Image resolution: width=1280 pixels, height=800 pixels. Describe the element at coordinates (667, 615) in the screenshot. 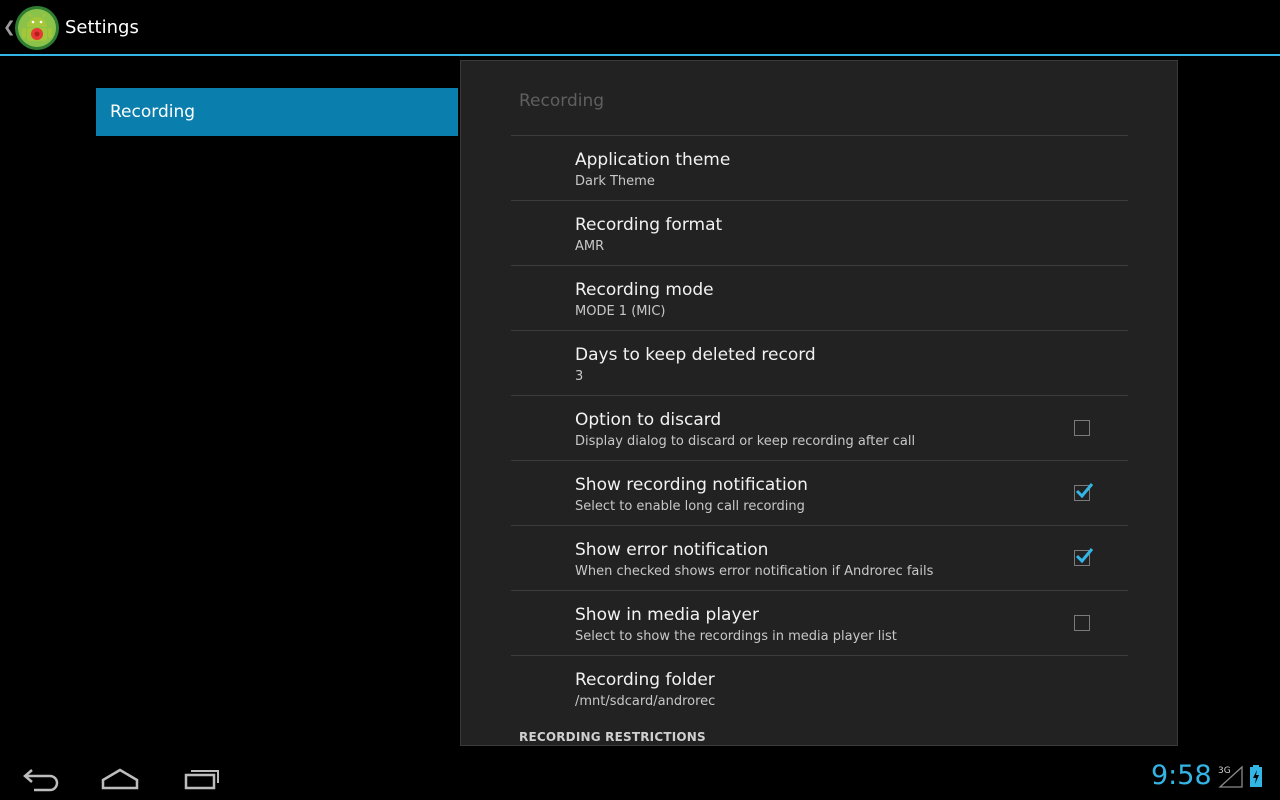

I see `pref-title: Show in media player` at that location.